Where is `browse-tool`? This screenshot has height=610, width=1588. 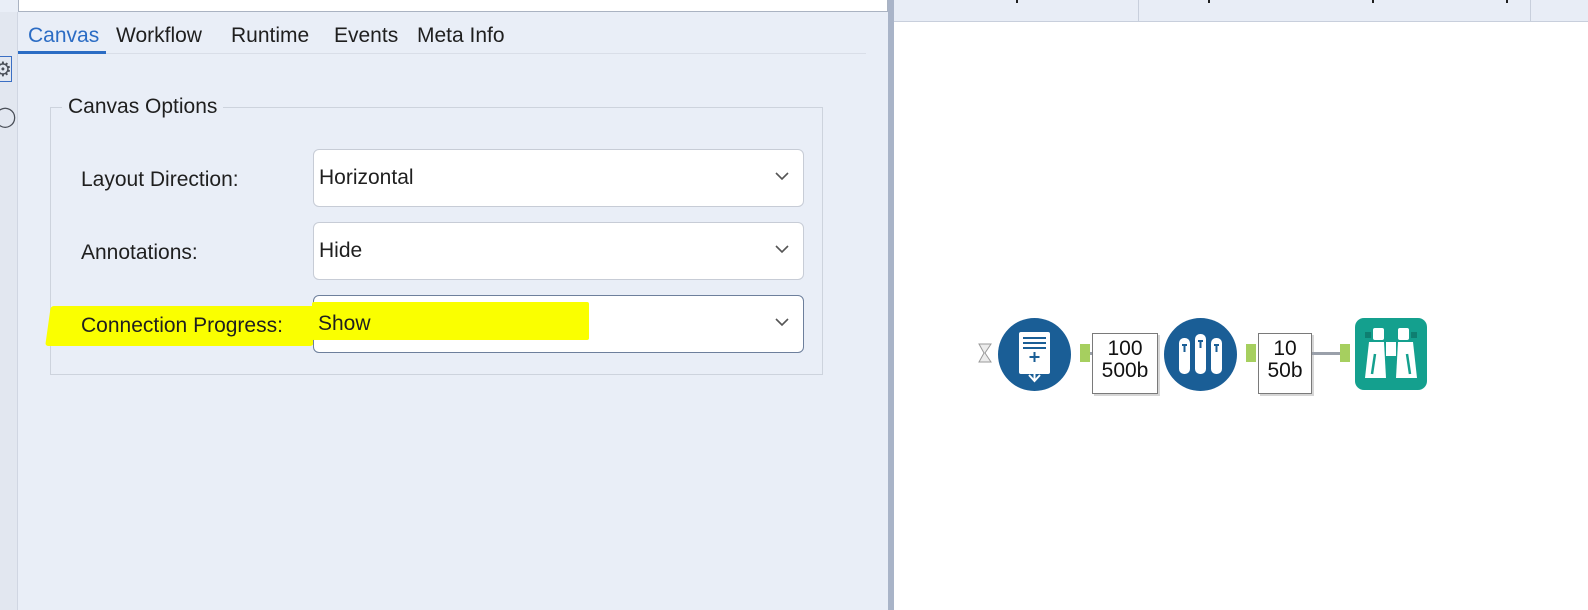
browse-tool is located at coordinates (1391, 354).